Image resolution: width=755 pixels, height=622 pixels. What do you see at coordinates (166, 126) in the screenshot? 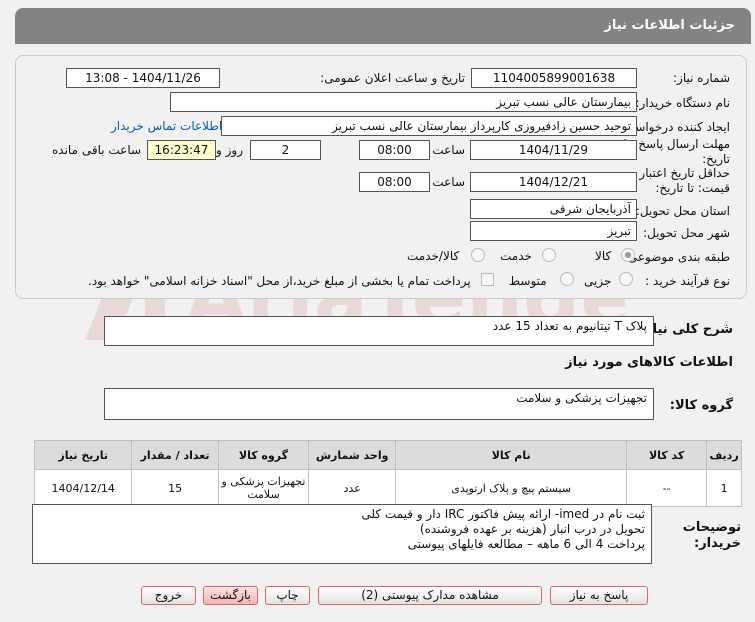
I see `buyer-contact-link: اطلاعات تماس خریدار` at bounding box center [166, 126].